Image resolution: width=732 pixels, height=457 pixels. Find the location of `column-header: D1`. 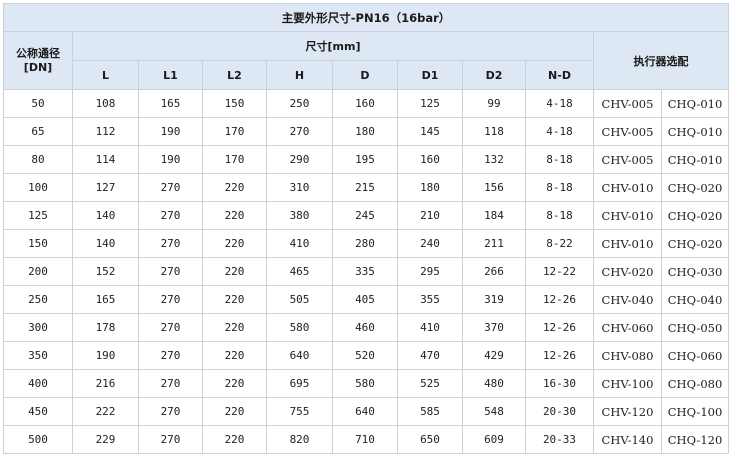

column-header: D1 is located at coordinates (430, 75).